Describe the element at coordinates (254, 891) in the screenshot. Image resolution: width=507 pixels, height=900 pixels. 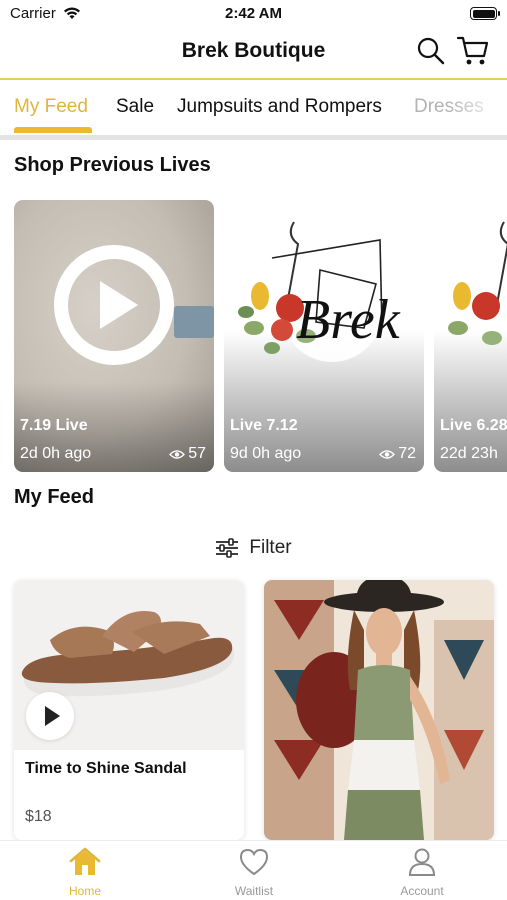
I see `nav-waitlist-label: Waitlist` at that location.